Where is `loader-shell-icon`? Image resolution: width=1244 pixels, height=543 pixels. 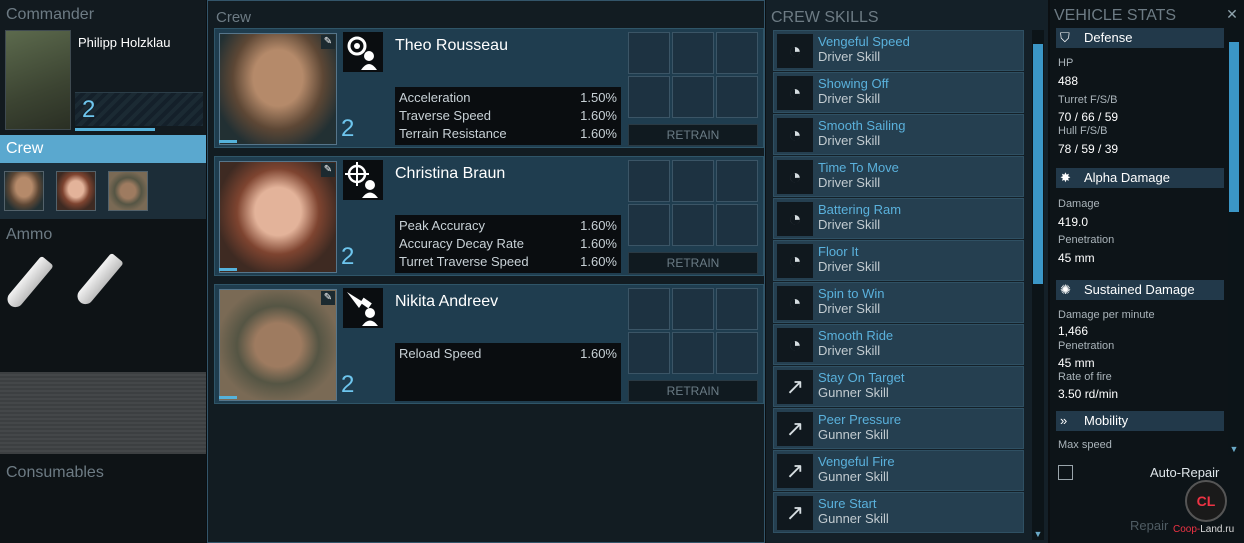
loader-shell-icon is located at coordinates (363, 308).